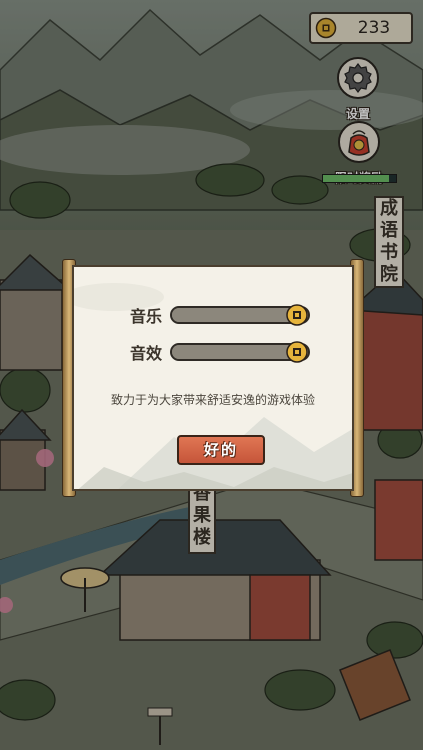  Describe the element at coordinates (212, 400) in the screenshot. I see `slogan-text: 致力于为大家带来舒适安逸的游戏体验` at that location.